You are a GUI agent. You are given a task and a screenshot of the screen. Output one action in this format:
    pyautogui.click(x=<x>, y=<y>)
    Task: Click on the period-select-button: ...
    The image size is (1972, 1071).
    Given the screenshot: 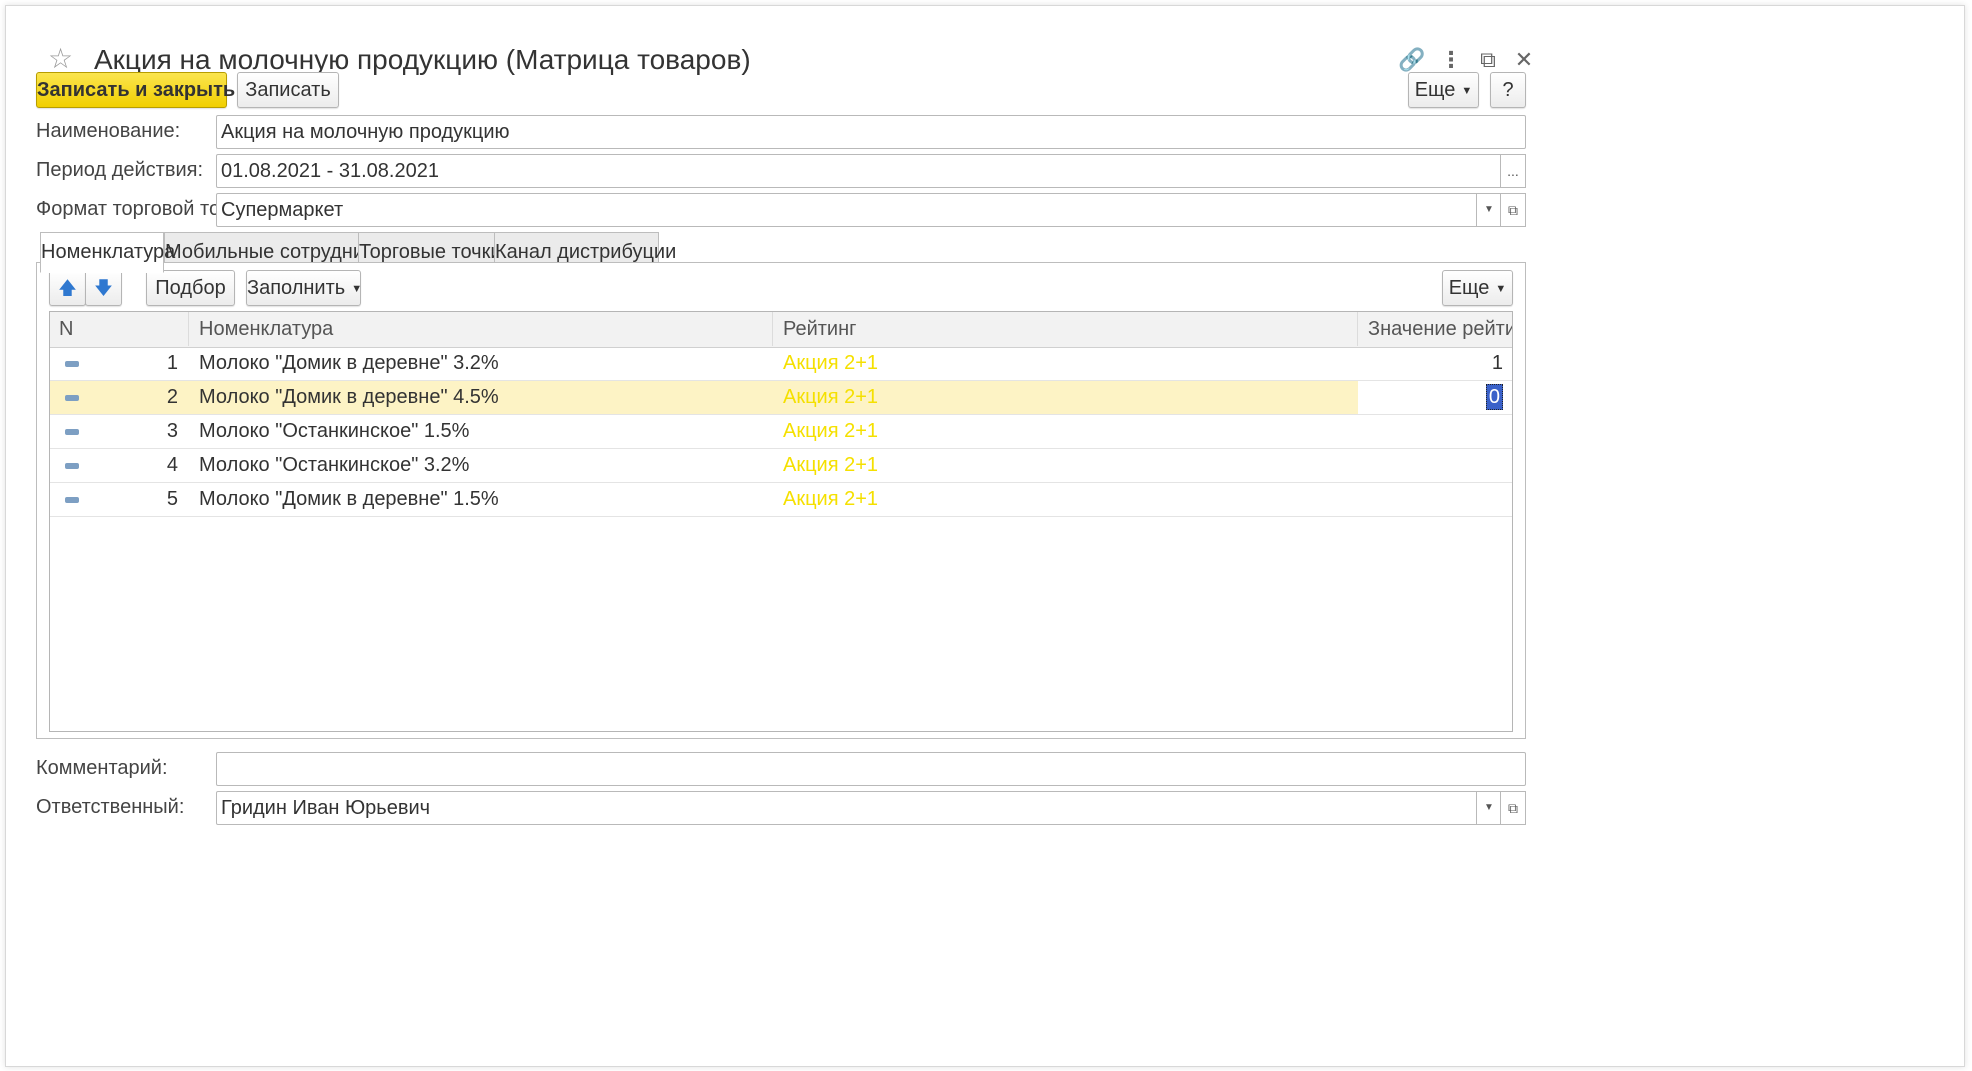 What is the action you would take?
    pyautogui.click(x=1513, y=171)
    